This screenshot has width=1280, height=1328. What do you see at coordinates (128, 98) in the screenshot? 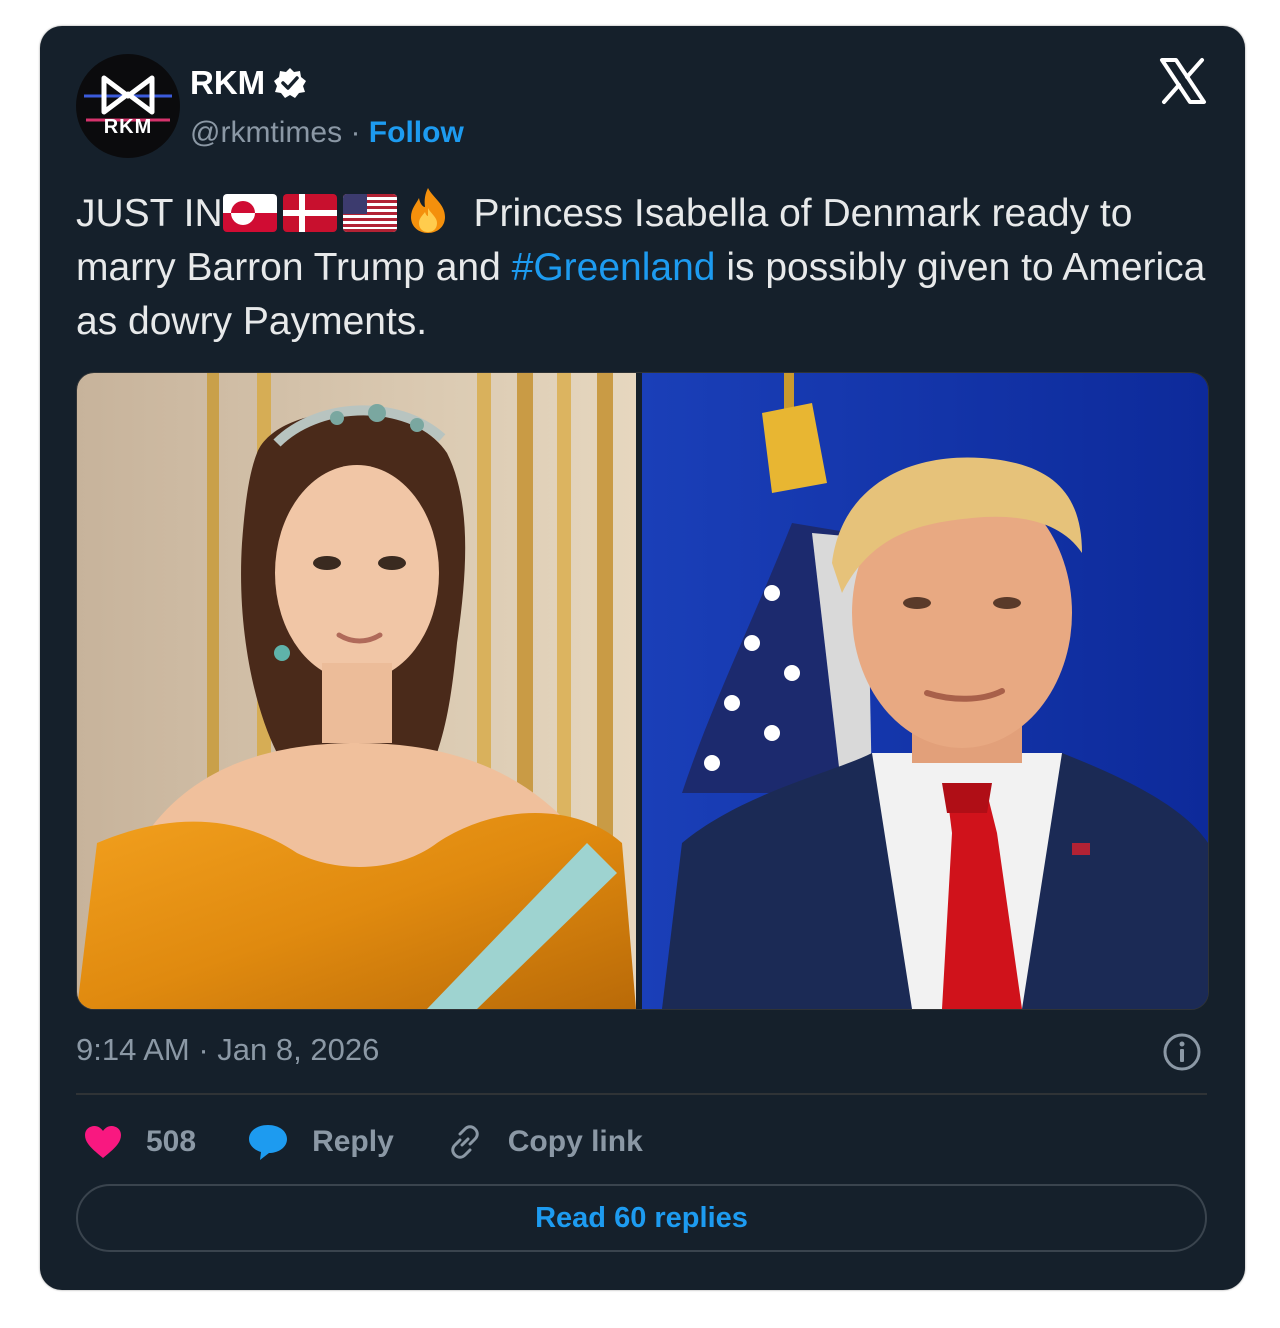
I see `rkm-logo-icon` at bounding box center [128, 98].